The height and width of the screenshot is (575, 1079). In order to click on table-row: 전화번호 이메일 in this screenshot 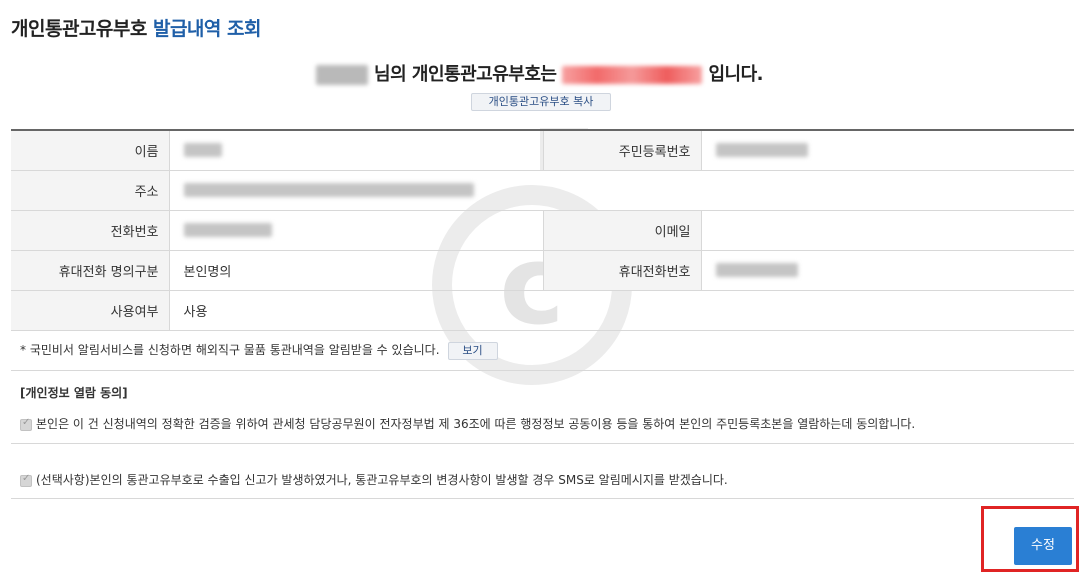, I will do `click(542, 230)`.